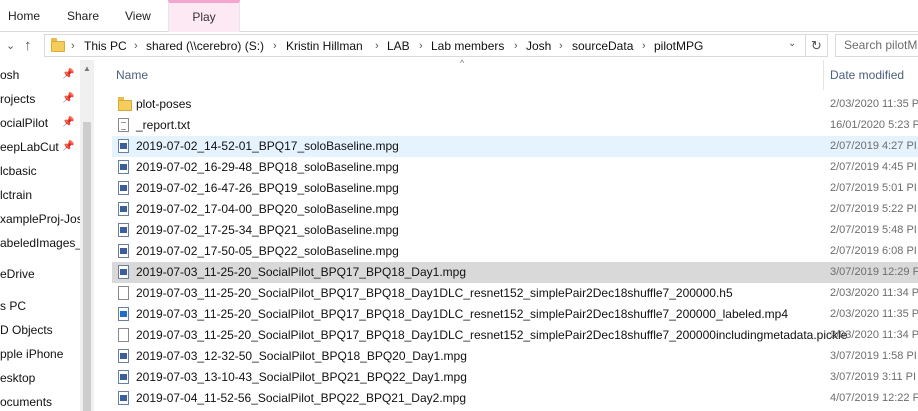 This screenshot has height=411, width=918. What do you see at coordinates (204, 16) in the screenshot?
I see `tab-play: Play` at bounding box center [204, 16].